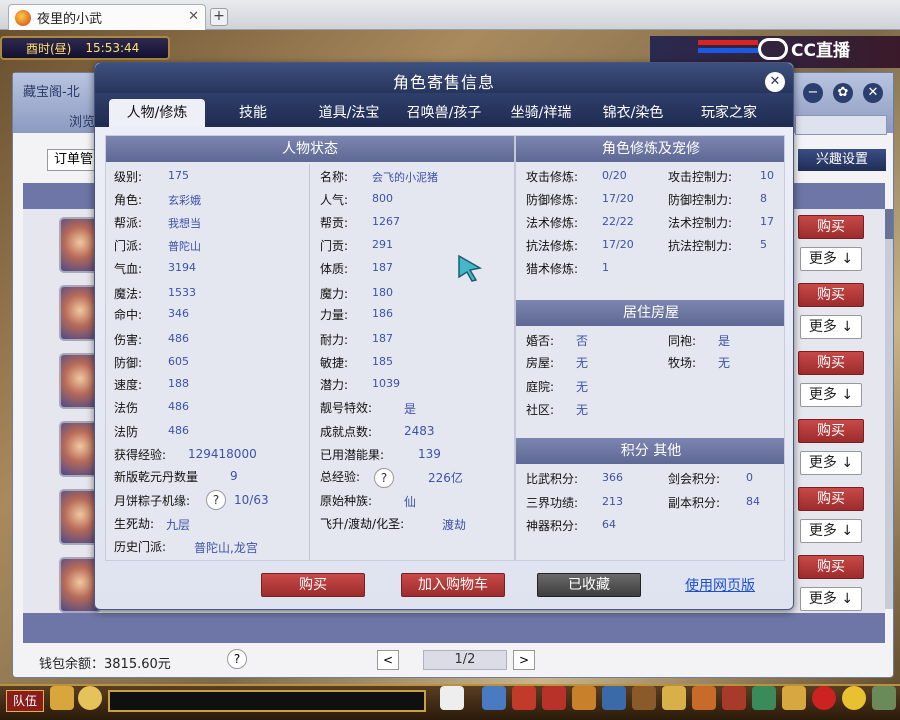  I want to click on attack-icon, so click(494, 698).